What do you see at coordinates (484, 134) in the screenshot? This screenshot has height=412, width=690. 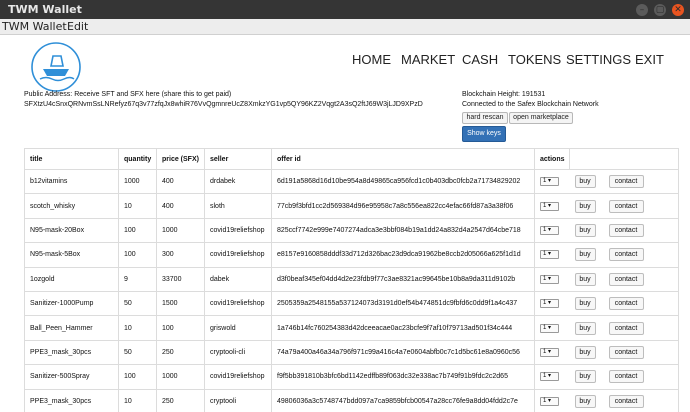 I see `show-keys-button: Show keys` at bounding box center [484, 134].